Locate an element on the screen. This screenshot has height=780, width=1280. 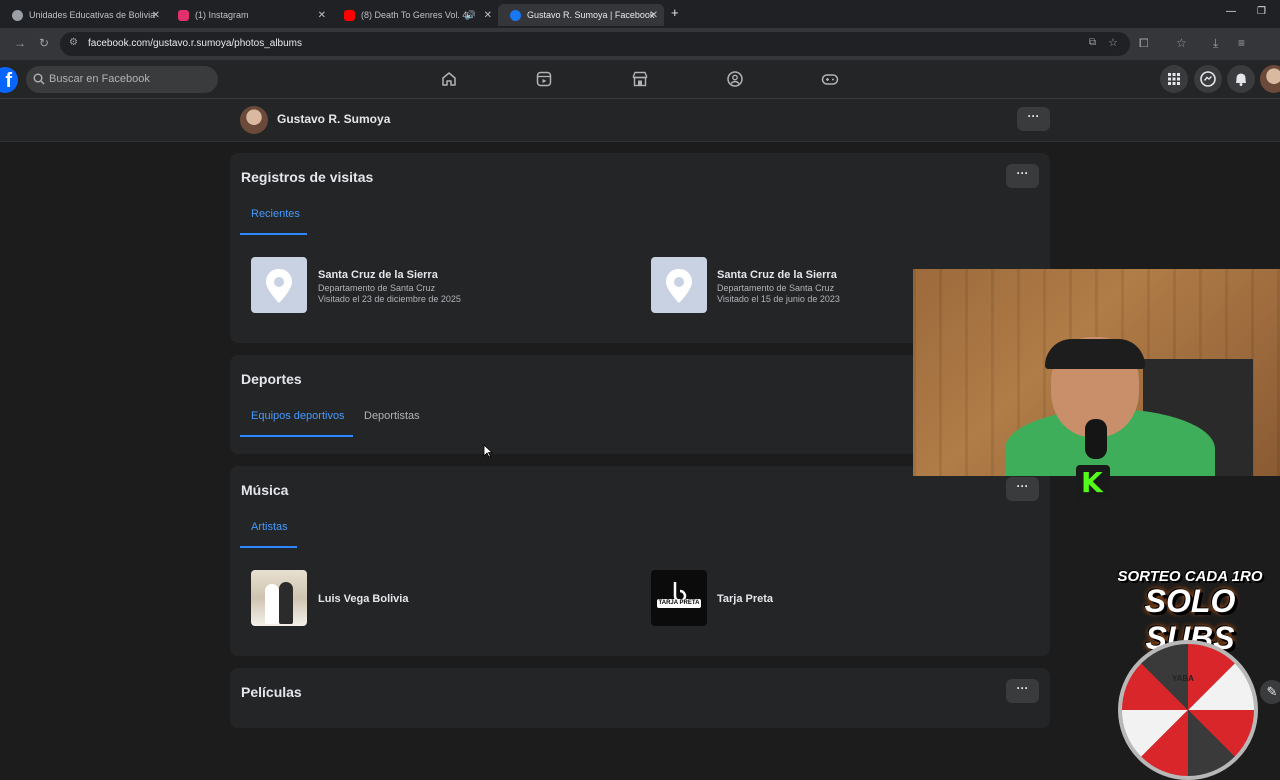
search-placeholder: Buscar en Facebook is located at coordinates (99, 79).